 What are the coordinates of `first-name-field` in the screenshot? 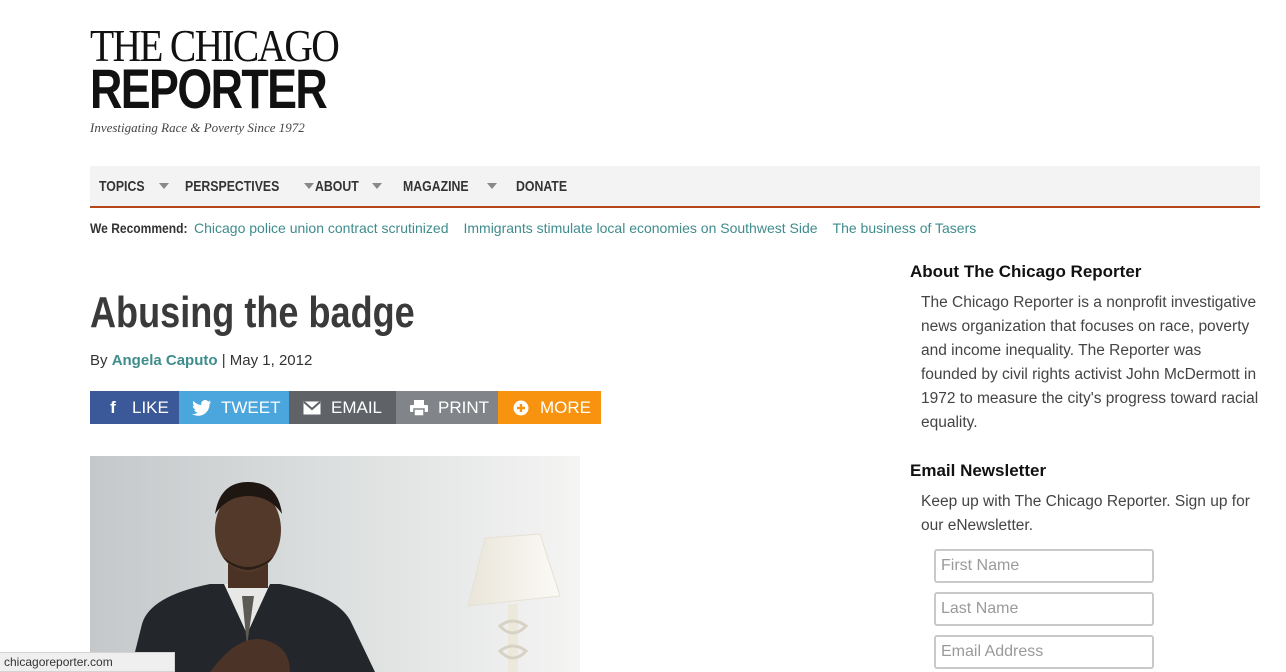 It's located at (1044, 566).